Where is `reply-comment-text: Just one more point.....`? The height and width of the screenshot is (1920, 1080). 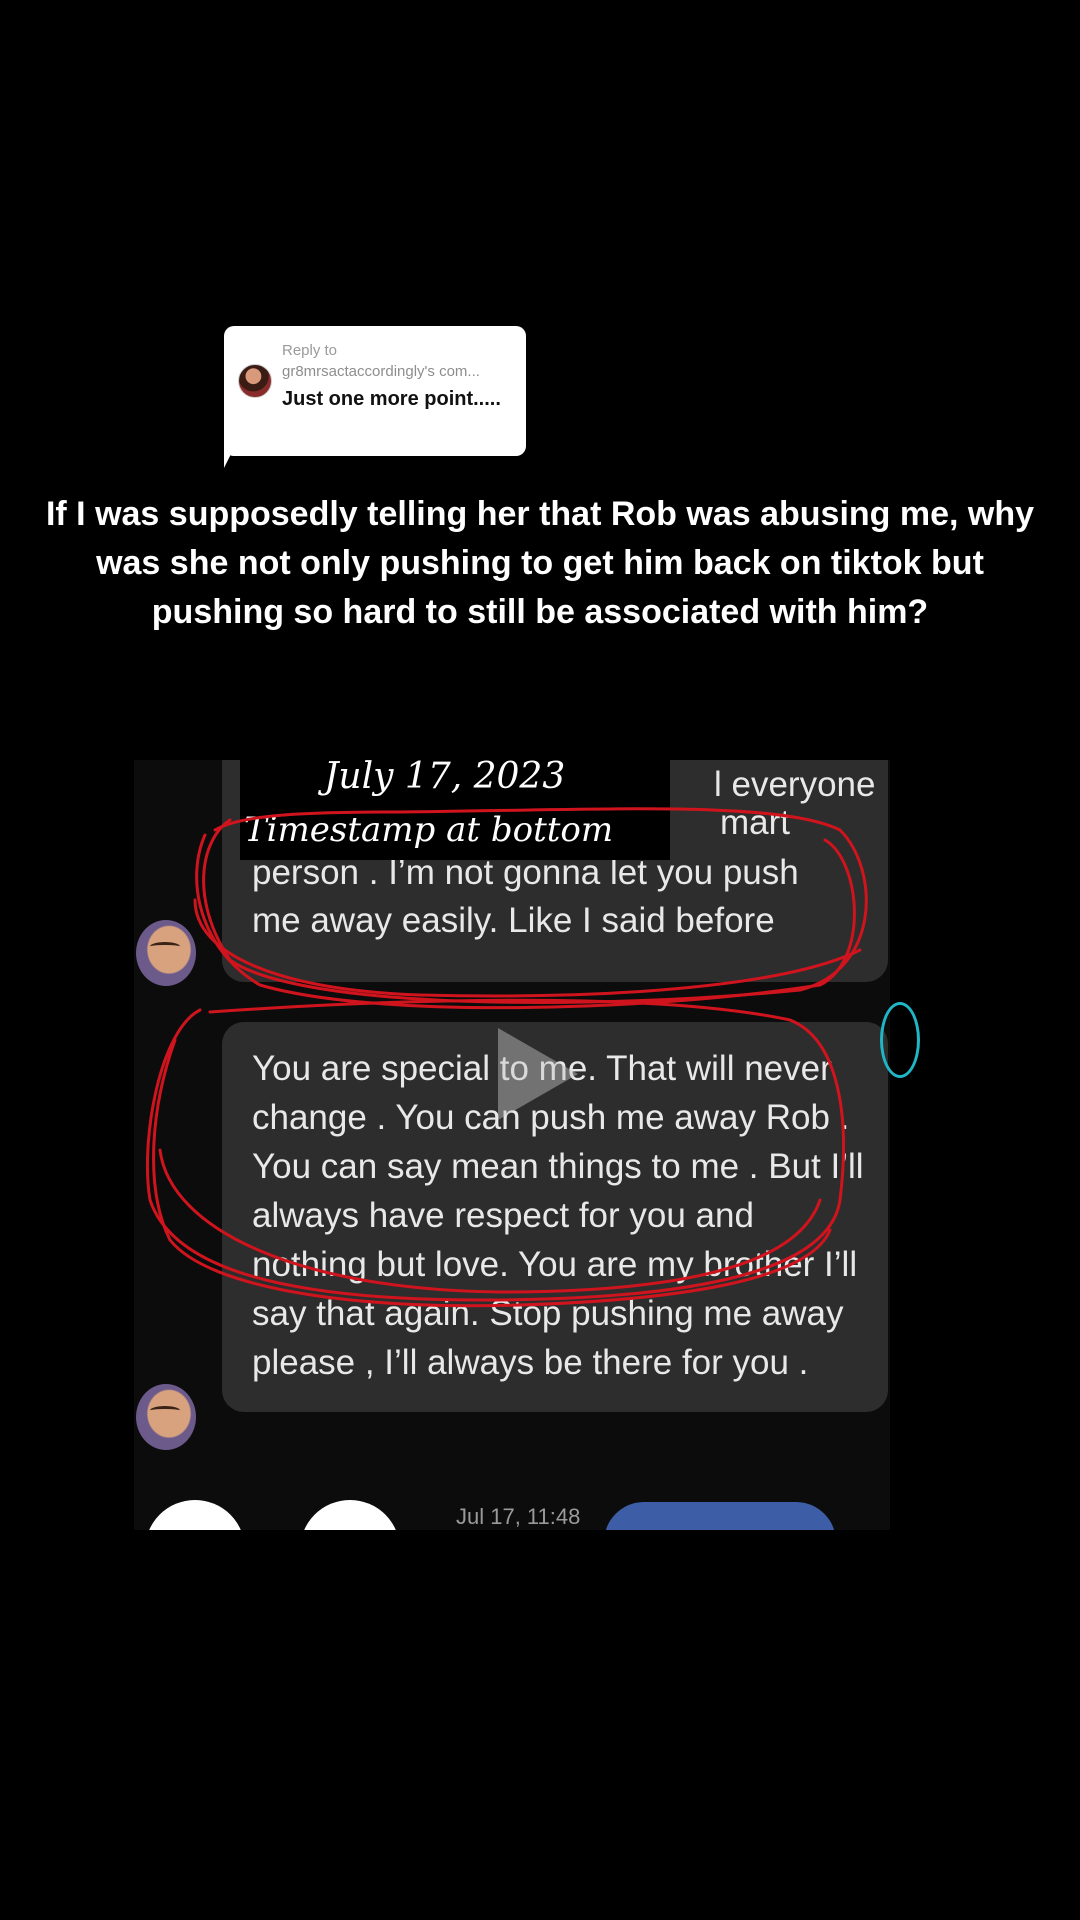 reply-comment-text: Just one more point..... is located at coordinates (391, 399).